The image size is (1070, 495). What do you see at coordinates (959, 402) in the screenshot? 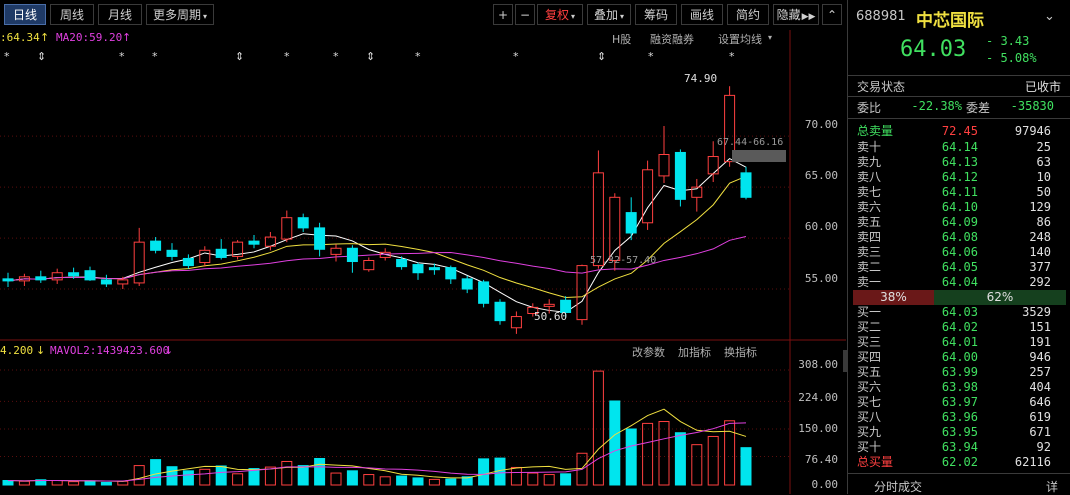
I see `buy-level-row: 买七 63.97 646` at bounding box center [959, 402].